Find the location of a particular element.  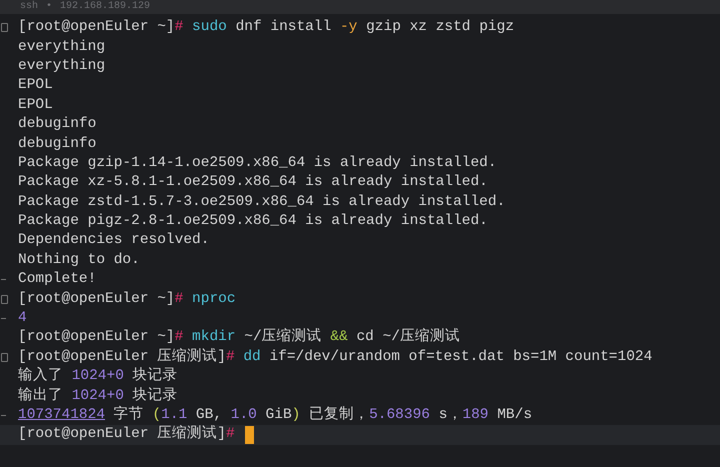

terminal-line: 1073741824 字节 (1.1 GB, 1.0 GiB) 已复制，5.68396 s，189 MB/s is located at coordinates (275, 415).